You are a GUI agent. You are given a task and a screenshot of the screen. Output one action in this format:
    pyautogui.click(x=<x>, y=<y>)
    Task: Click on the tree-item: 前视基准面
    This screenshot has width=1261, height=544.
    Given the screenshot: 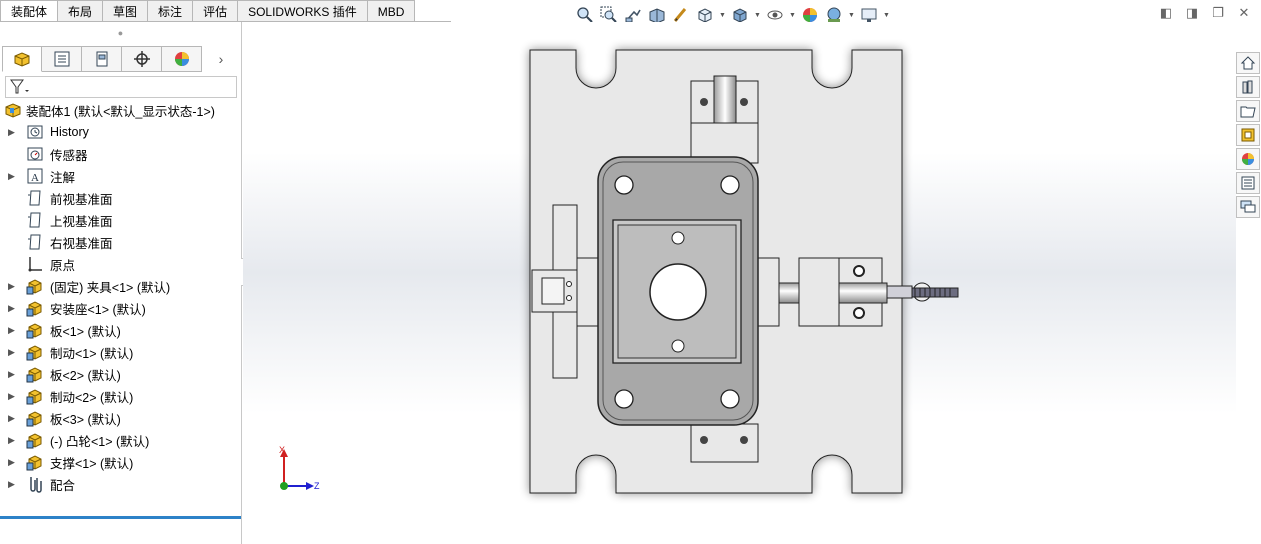 What is the action you would take?
    pyautogui.click(x=120, y=198)
    